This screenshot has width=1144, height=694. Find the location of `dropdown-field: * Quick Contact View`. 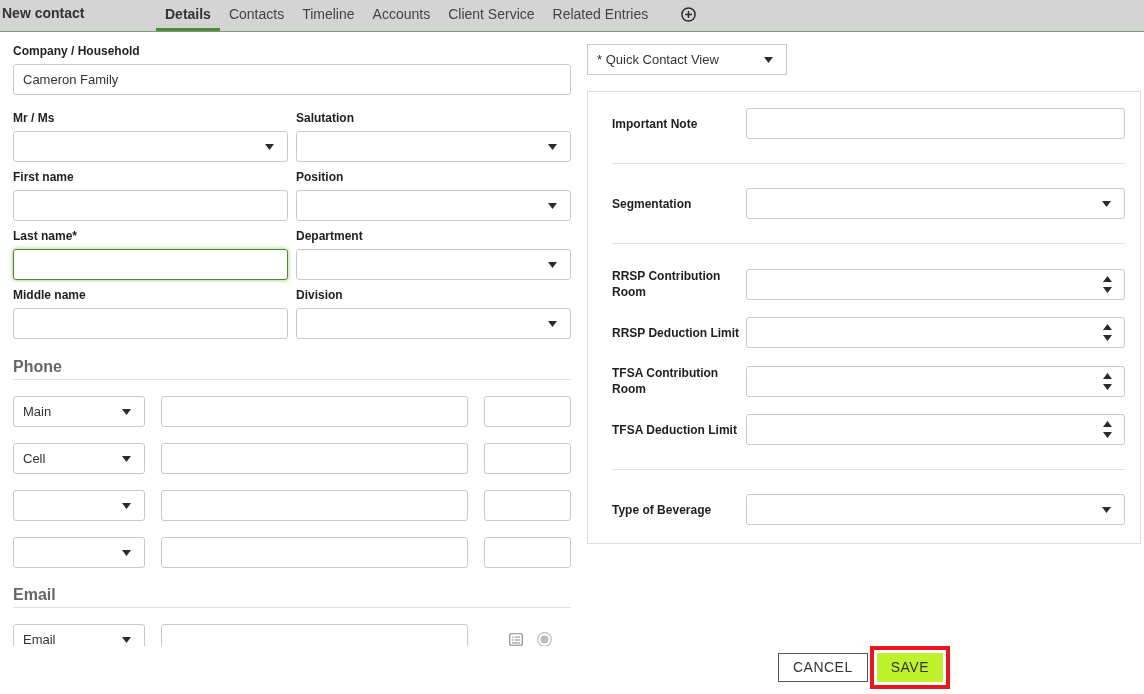

dropdown-field: * Quick Contact View is located at coordinates (687, 59).